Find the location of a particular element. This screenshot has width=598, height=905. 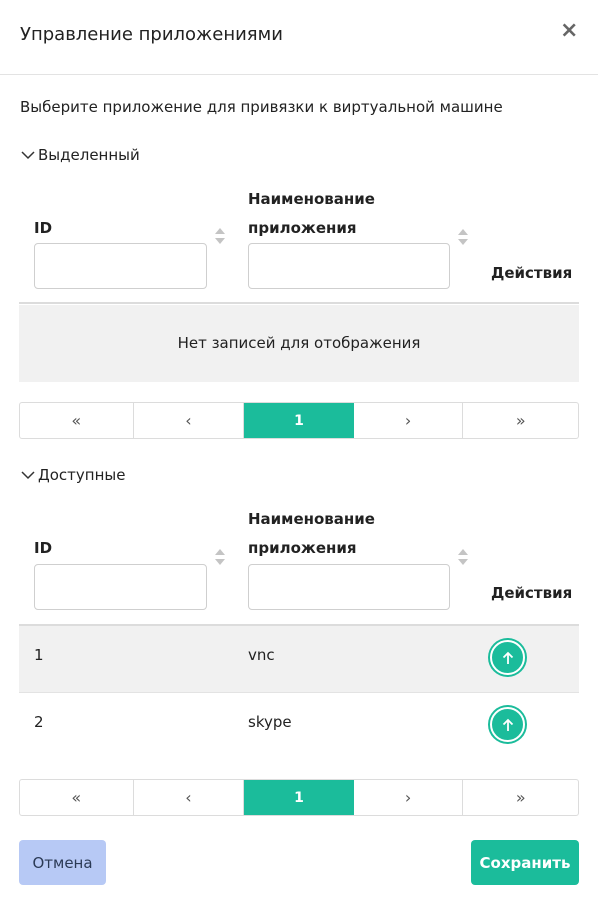

cell-name: skype is located at coordinates (270, 722).